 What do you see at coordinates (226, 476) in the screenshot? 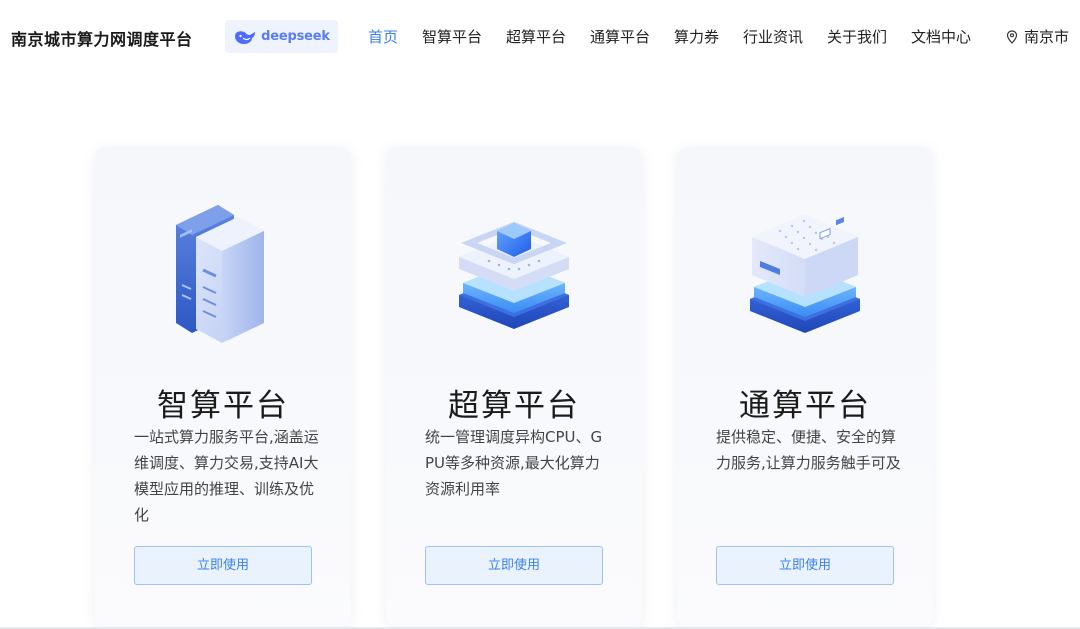
I see `card-description: 一站式算力服务平台,涵盖运维调度、算力交易,支持AI大模型应用的推理、训练及优化` at bounding box center [226, 476].